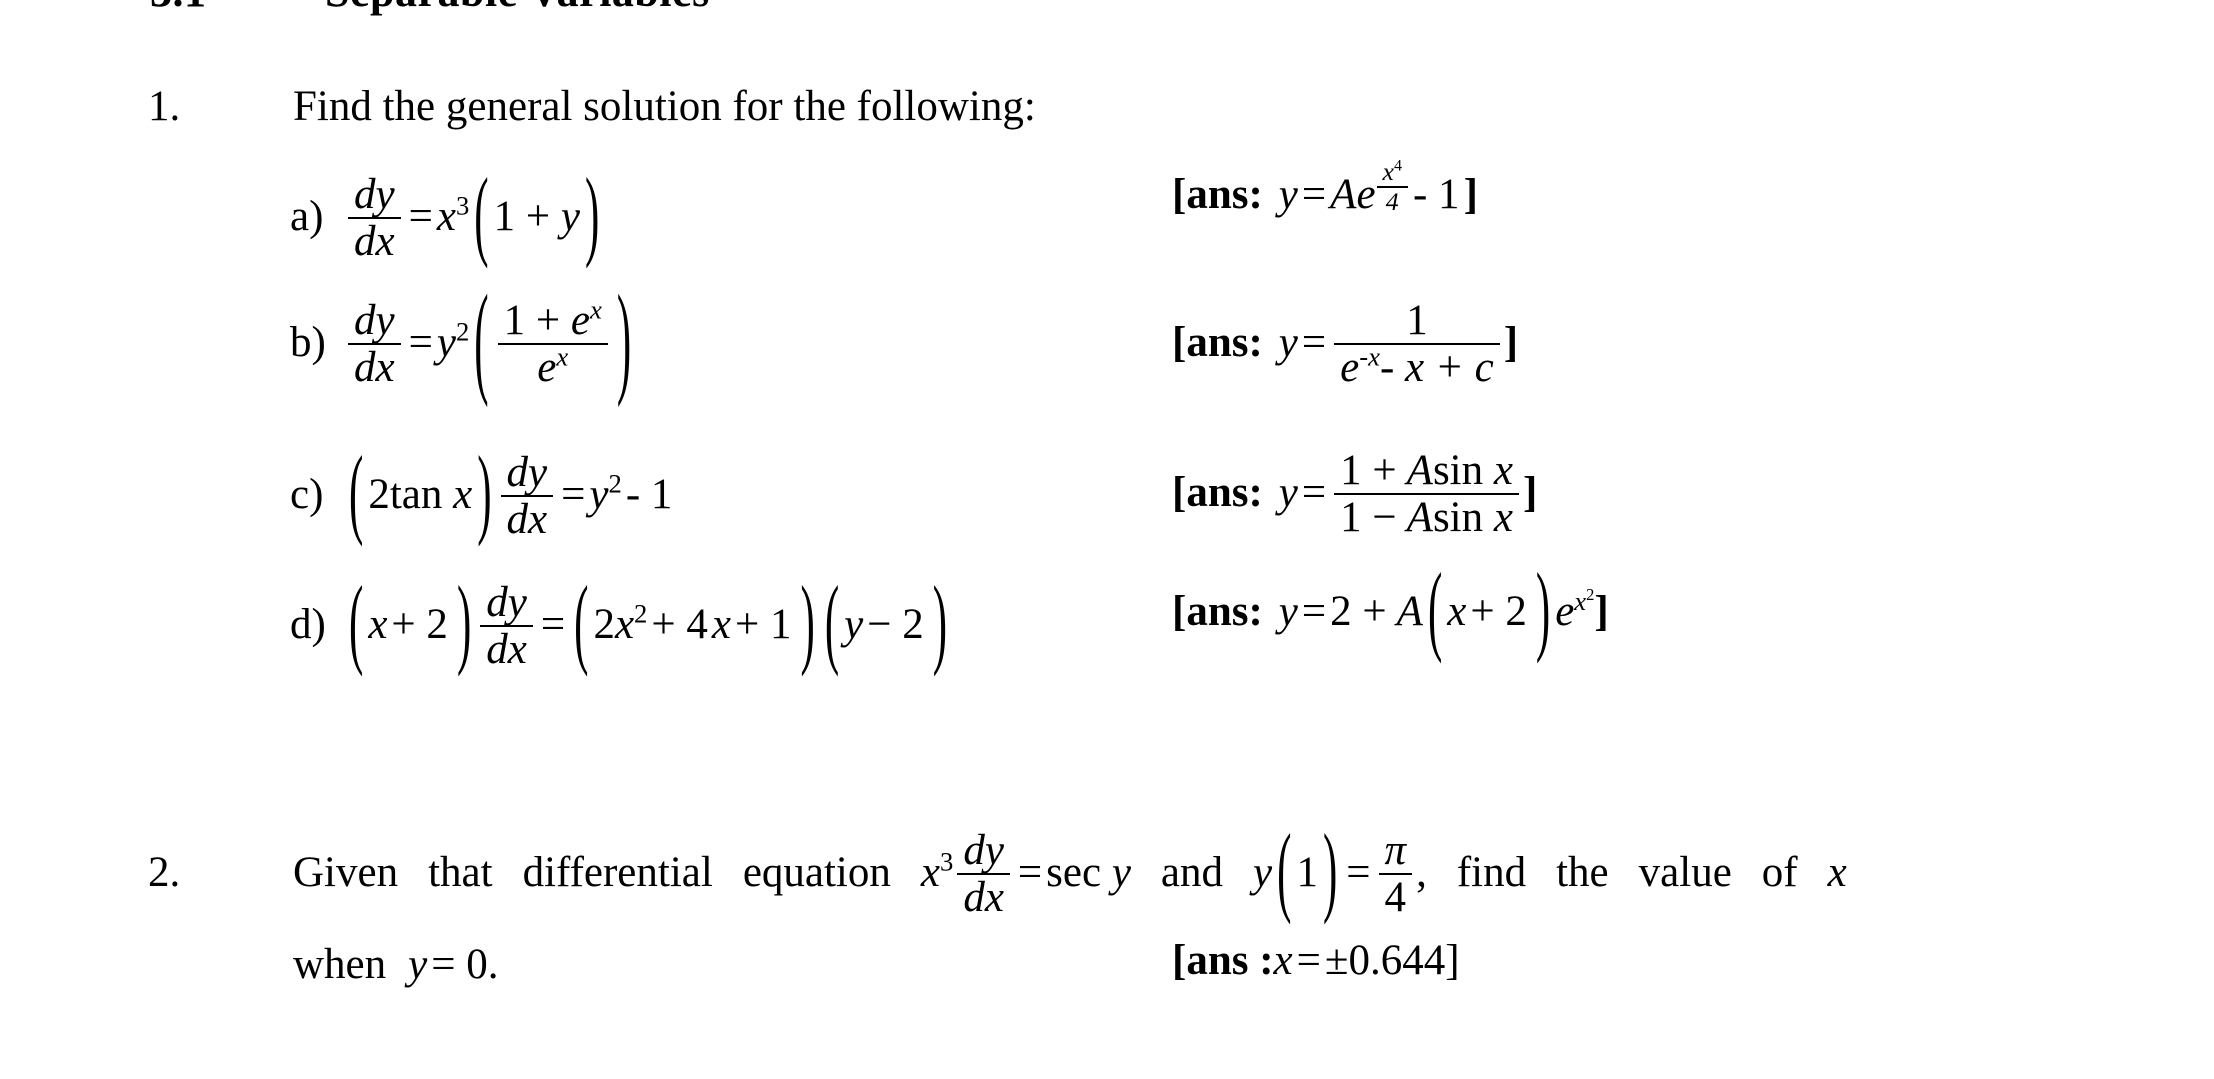 The image size is (2214, 1079). I want to click on exponential-fraction: 1 + ex ex, so click(552, 343).